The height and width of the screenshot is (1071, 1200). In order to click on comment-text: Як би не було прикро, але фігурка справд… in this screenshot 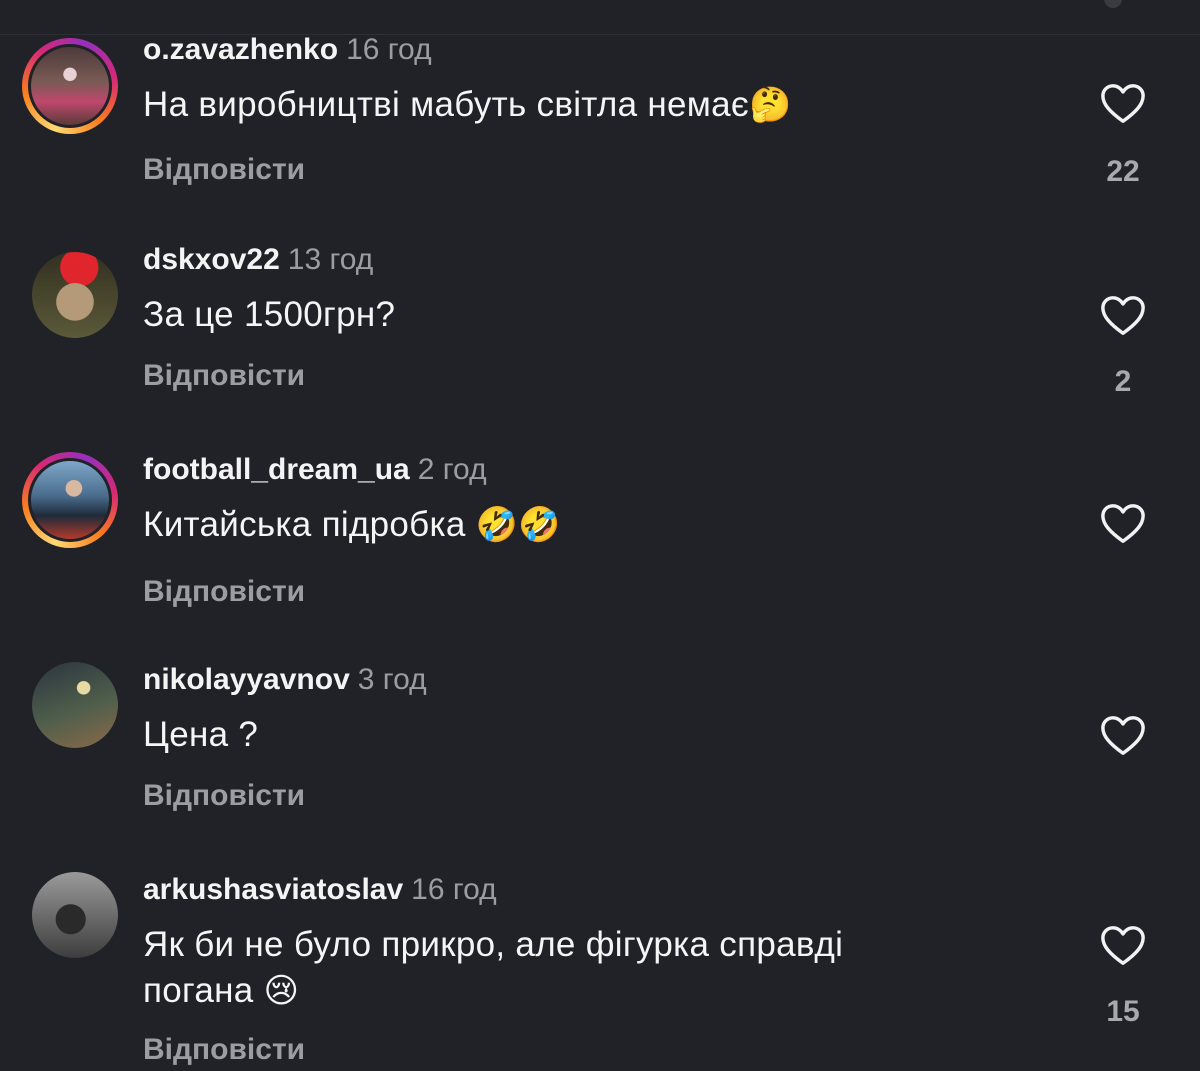, I will do `click(553, 968)`.